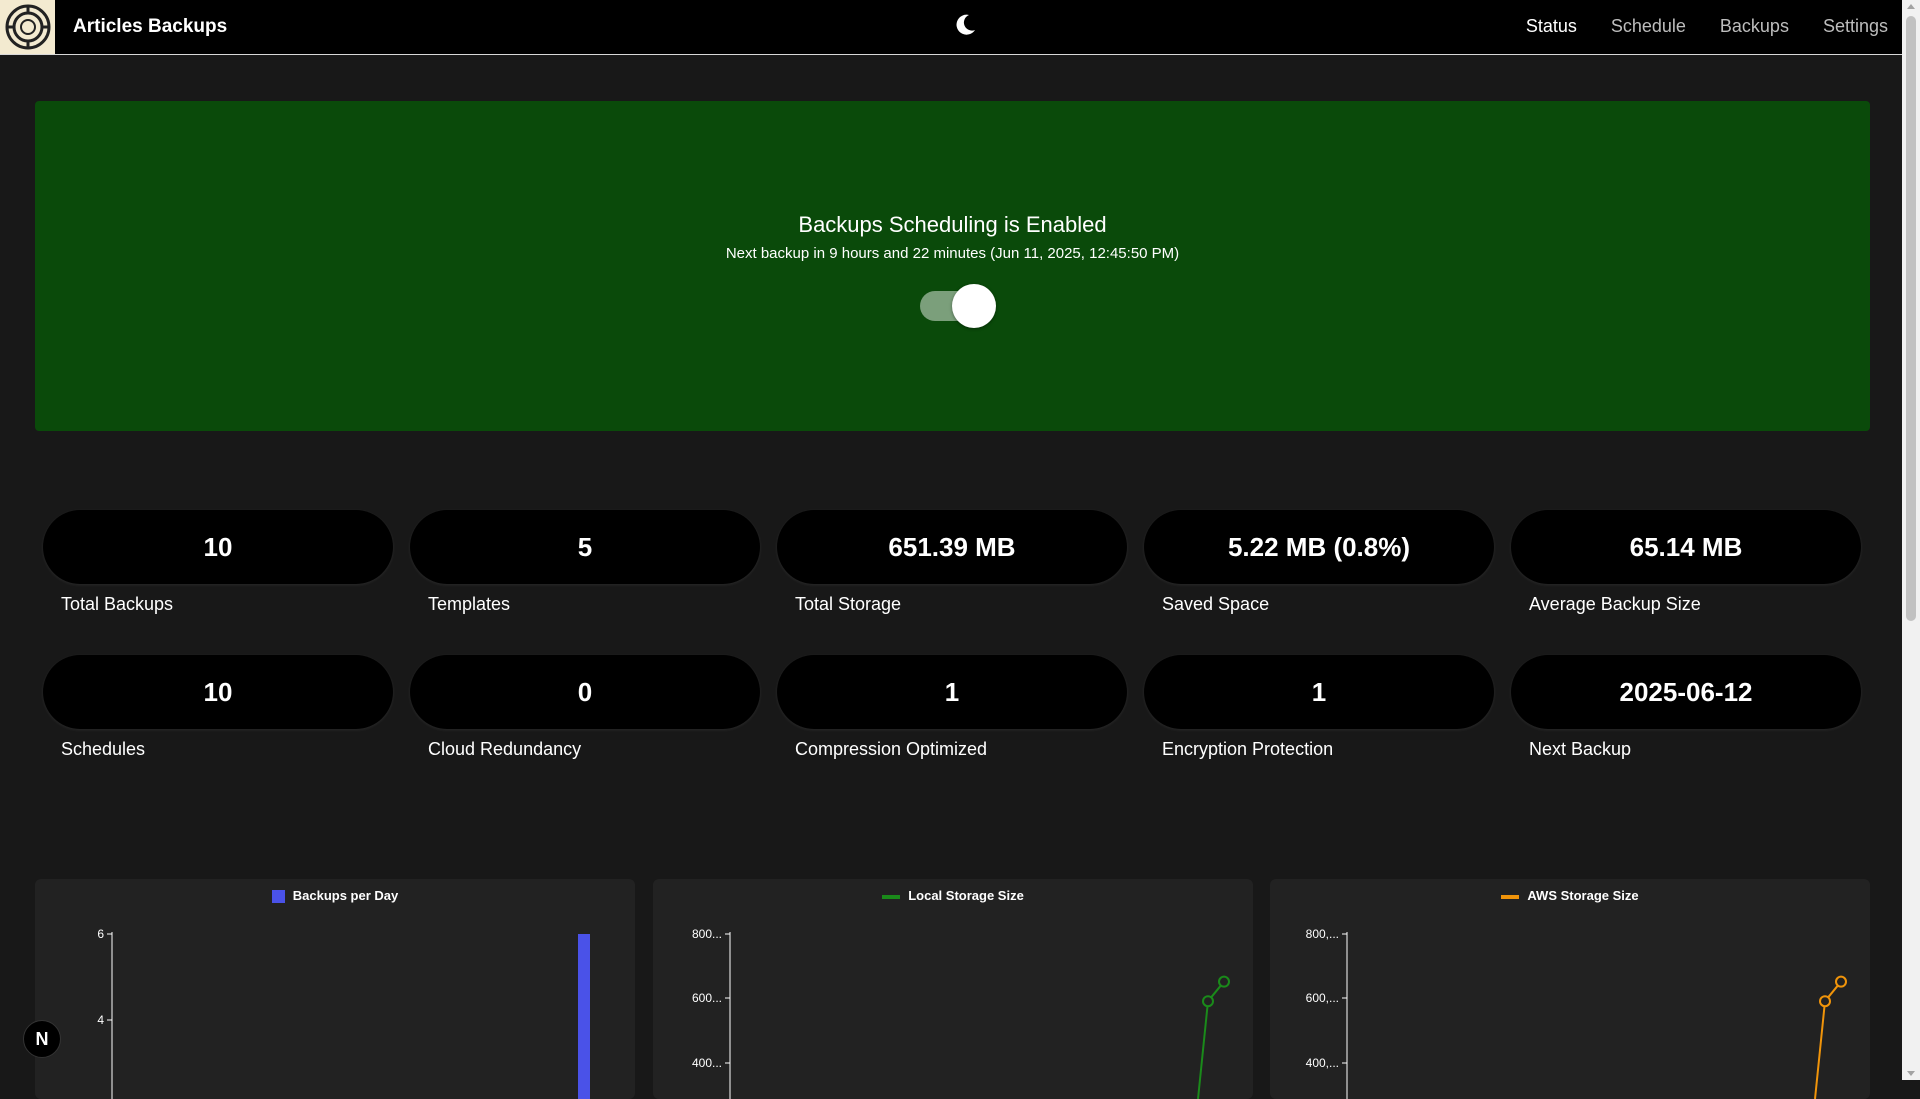  What do you see at coordinates (1216, 604) in the screenshot?
I see `stat-label: Saved Space` at bounding box center [1216, 604].